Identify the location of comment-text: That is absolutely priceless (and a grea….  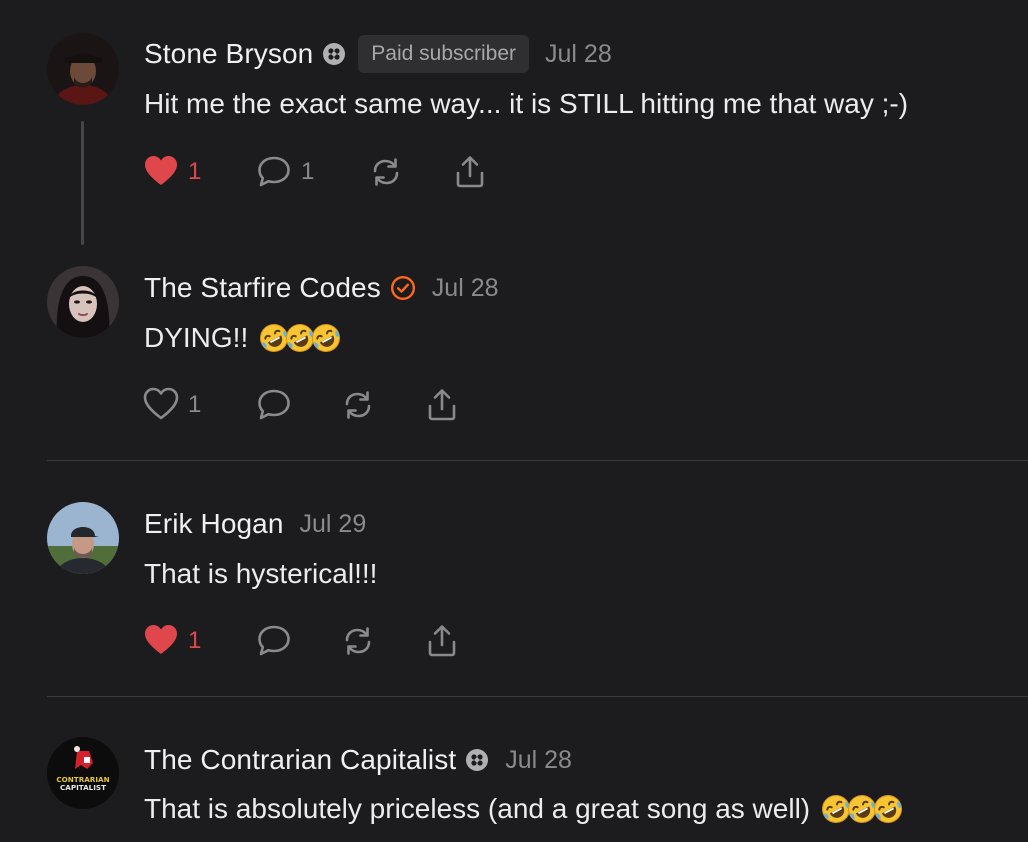
(521, 809).